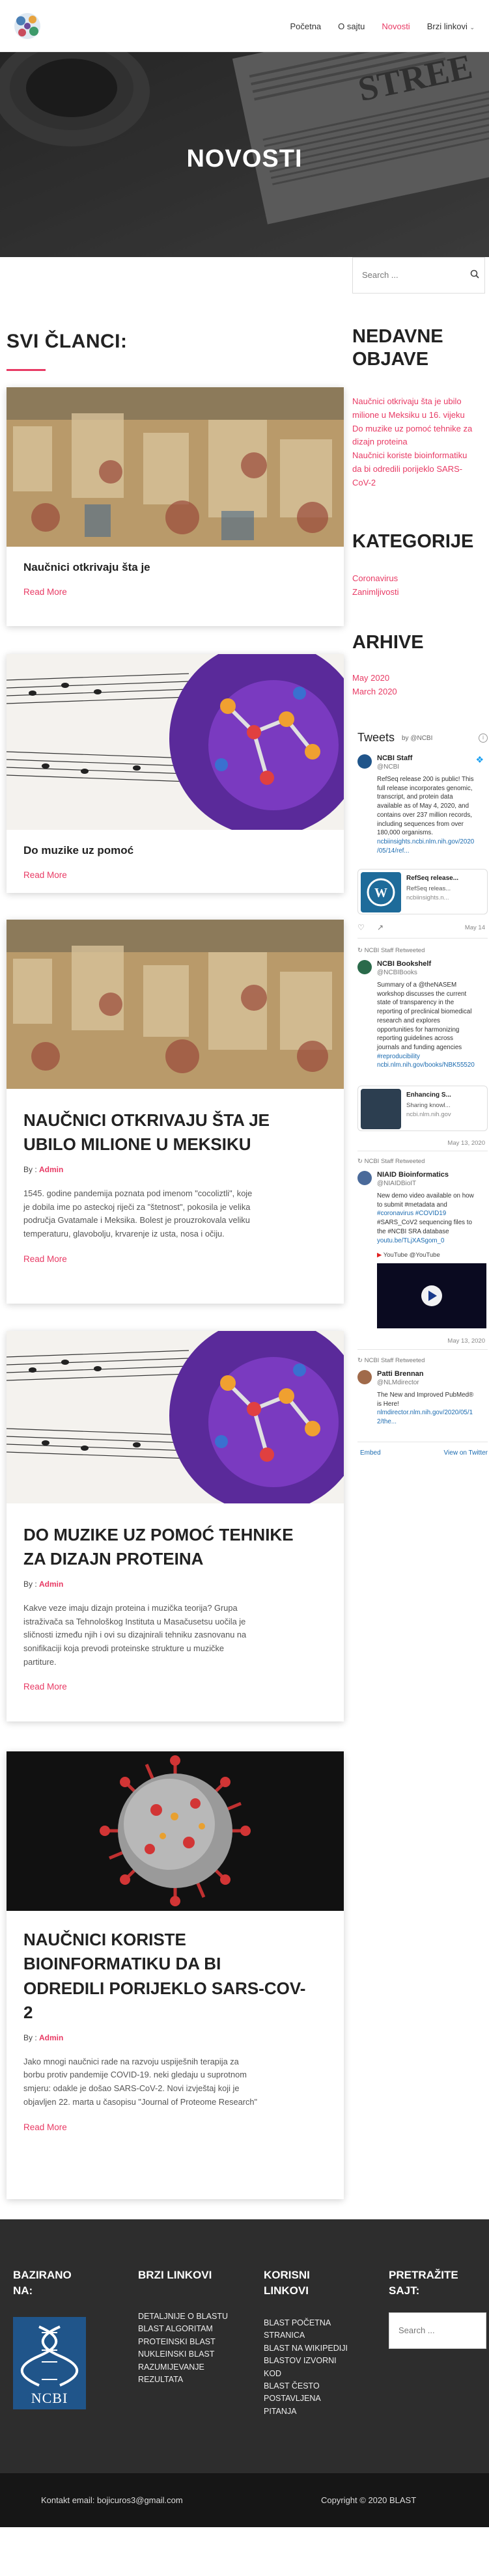 Image resolution: width=489 pixels, height=2576 pixels. I want to click on footer-link: PITANJA, so click(313, 2412).